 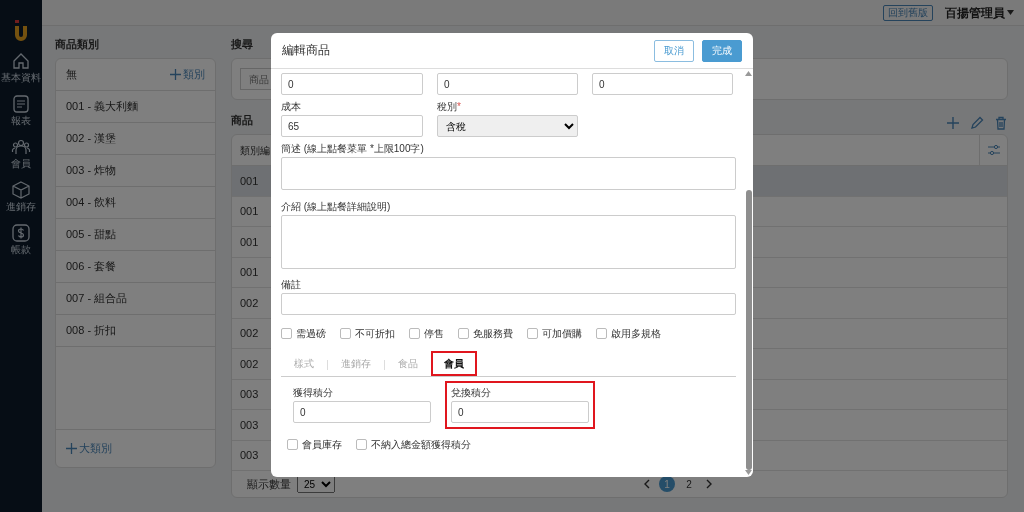 What do you see at coordinates (291, 107) in the screenshot?
I see `field-label: 成本` at bounding box center [291, 107].